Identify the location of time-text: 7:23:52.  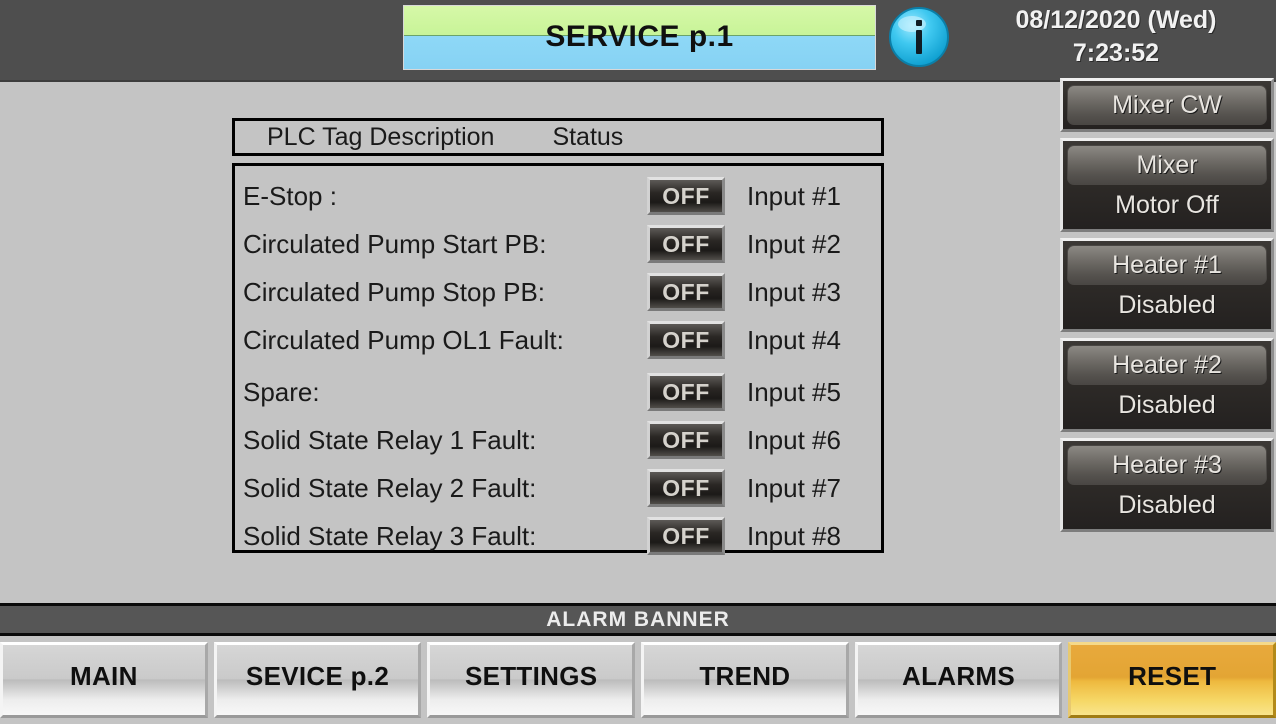
(1116, 53).